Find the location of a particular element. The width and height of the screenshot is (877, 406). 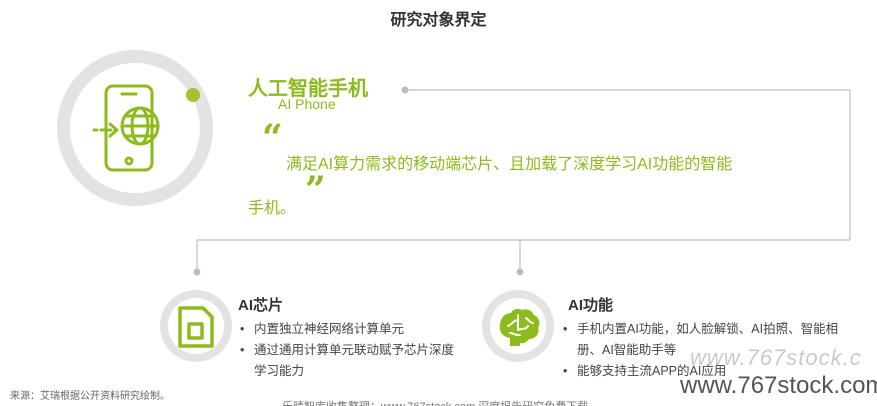

definition-line-1: 满足AI算力需求的移动端芯片、且加载了深度学习AI功能的智能 is located at coordinates (509, 164).